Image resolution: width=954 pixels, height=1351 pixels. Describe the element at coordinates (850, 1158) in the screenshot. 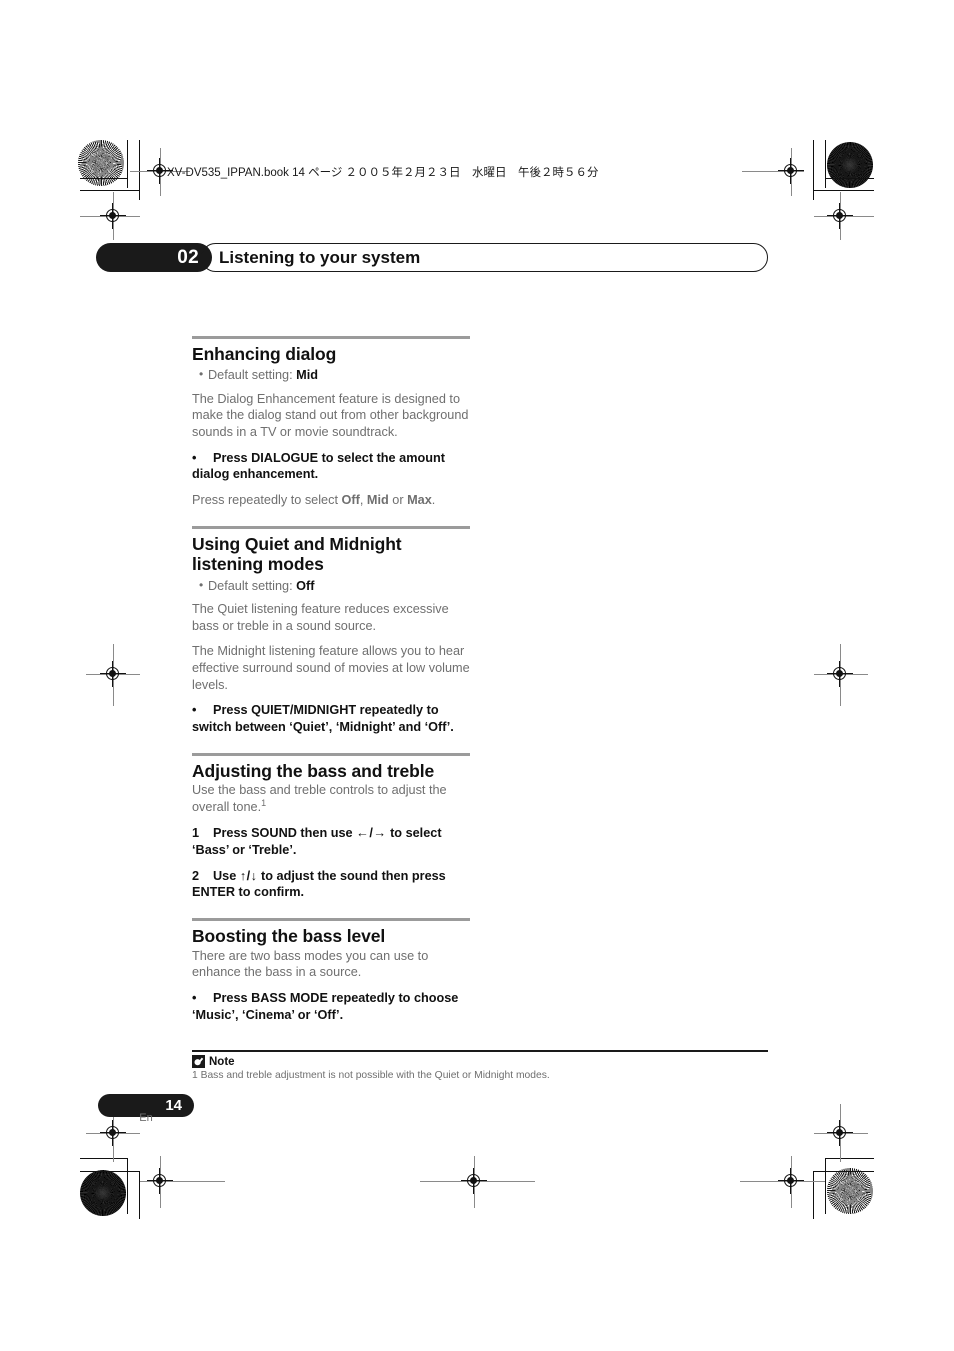

I see `crop-mark-br-h` at that location.